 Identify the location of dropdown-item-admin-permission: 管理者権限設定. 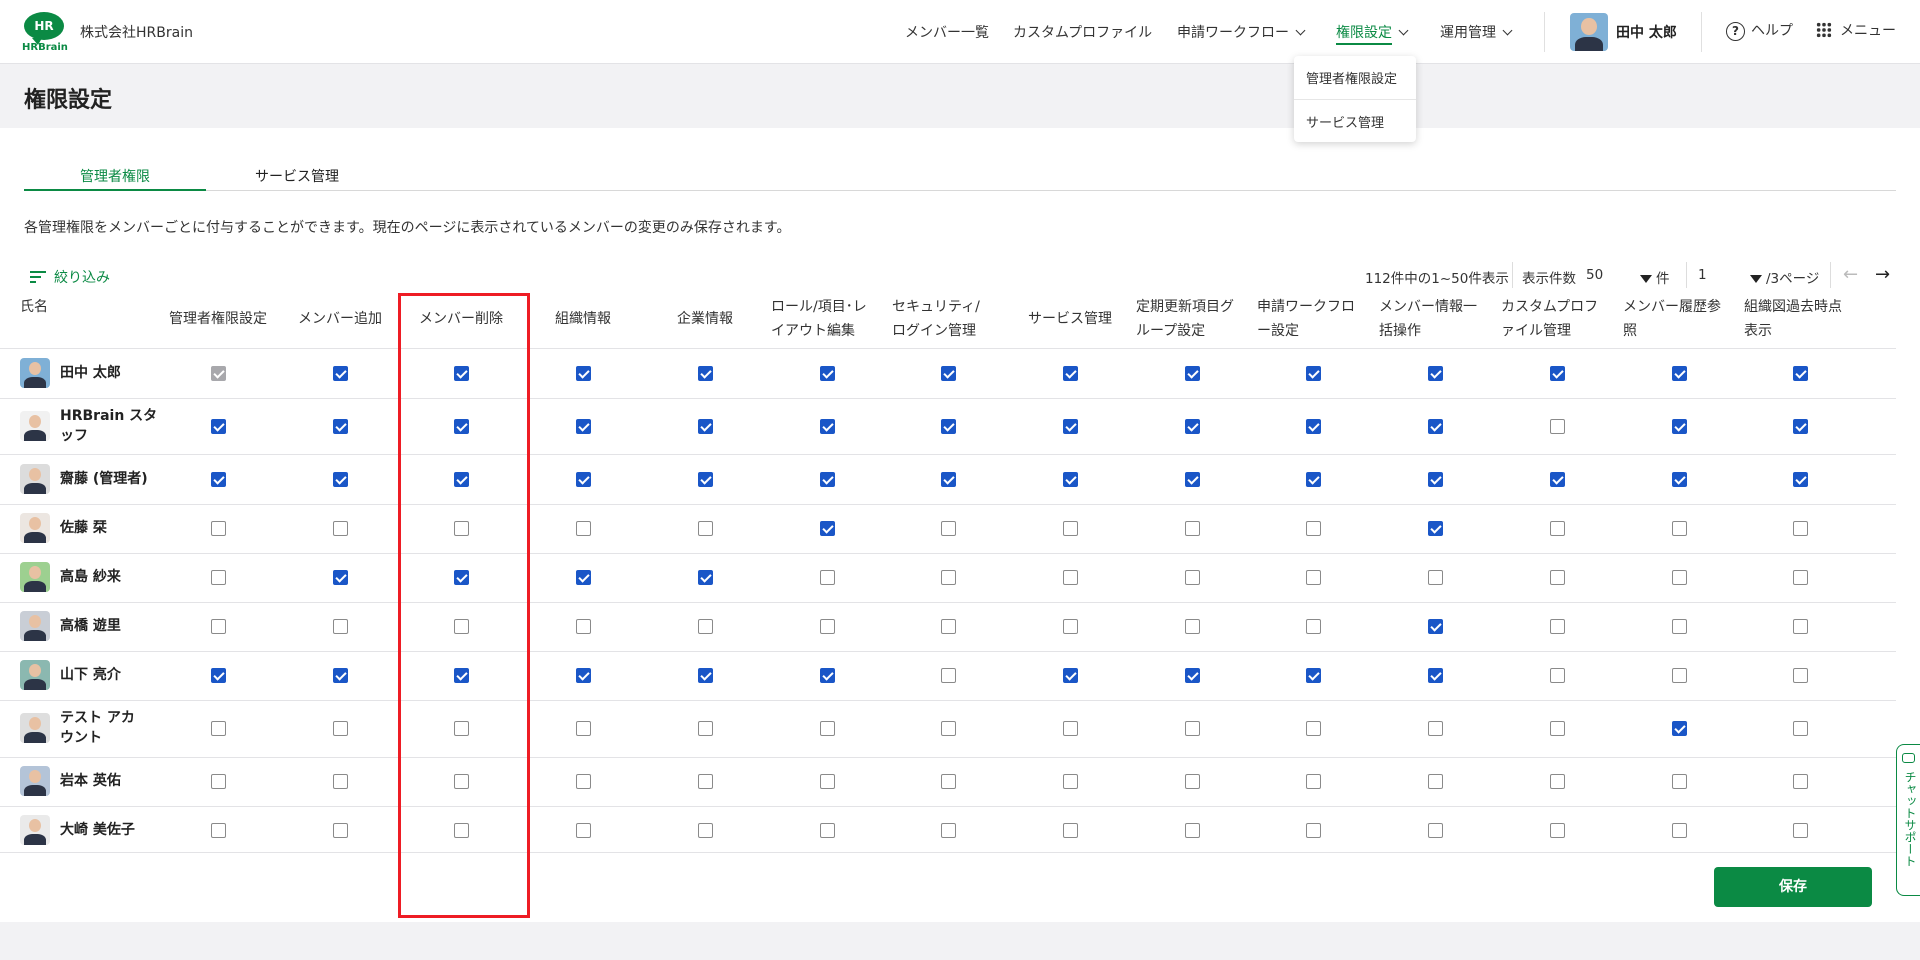
(1351, 77).